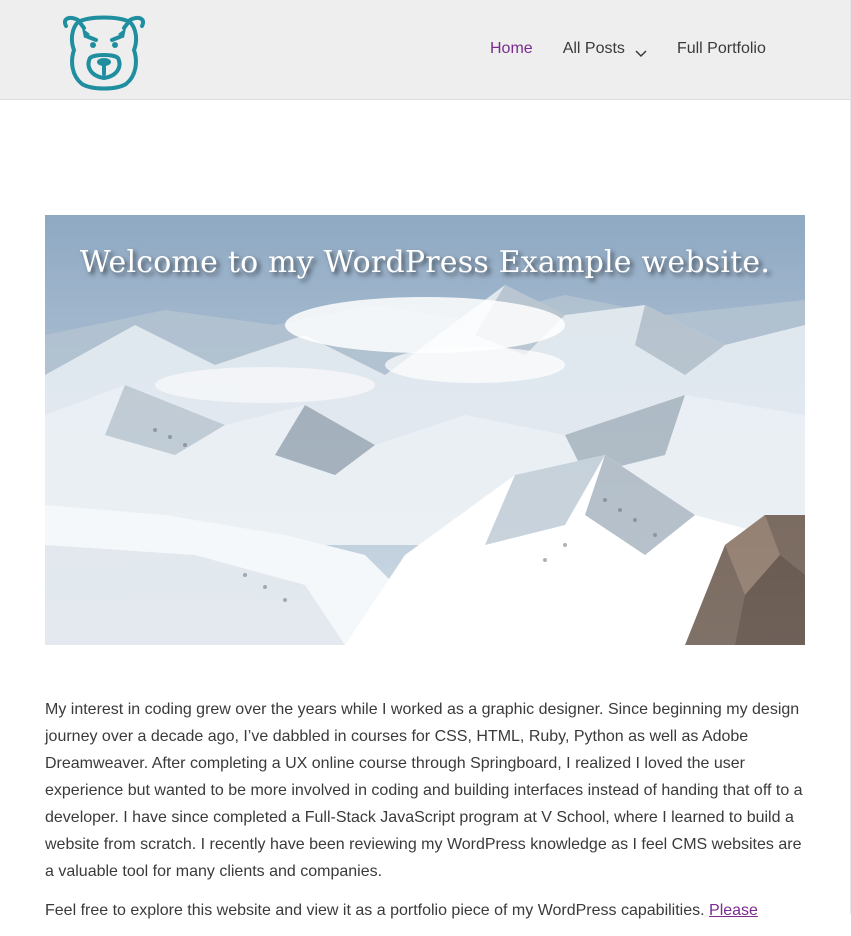  Describe the element at coordinates (721, 49) in the screenshot. I see `nav-full-portfolio-link: Full Portfolio` at that location.